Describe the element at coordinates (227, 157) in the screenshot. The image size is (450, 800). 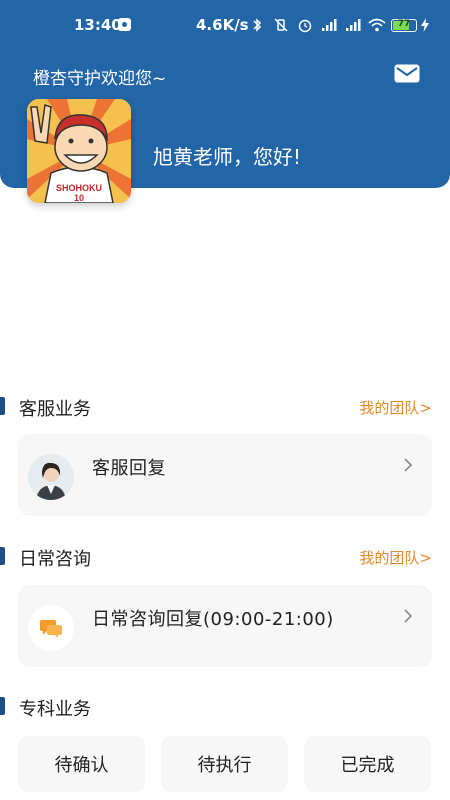
I see `greeting-text: 旭黄老师，您好!` at that location.